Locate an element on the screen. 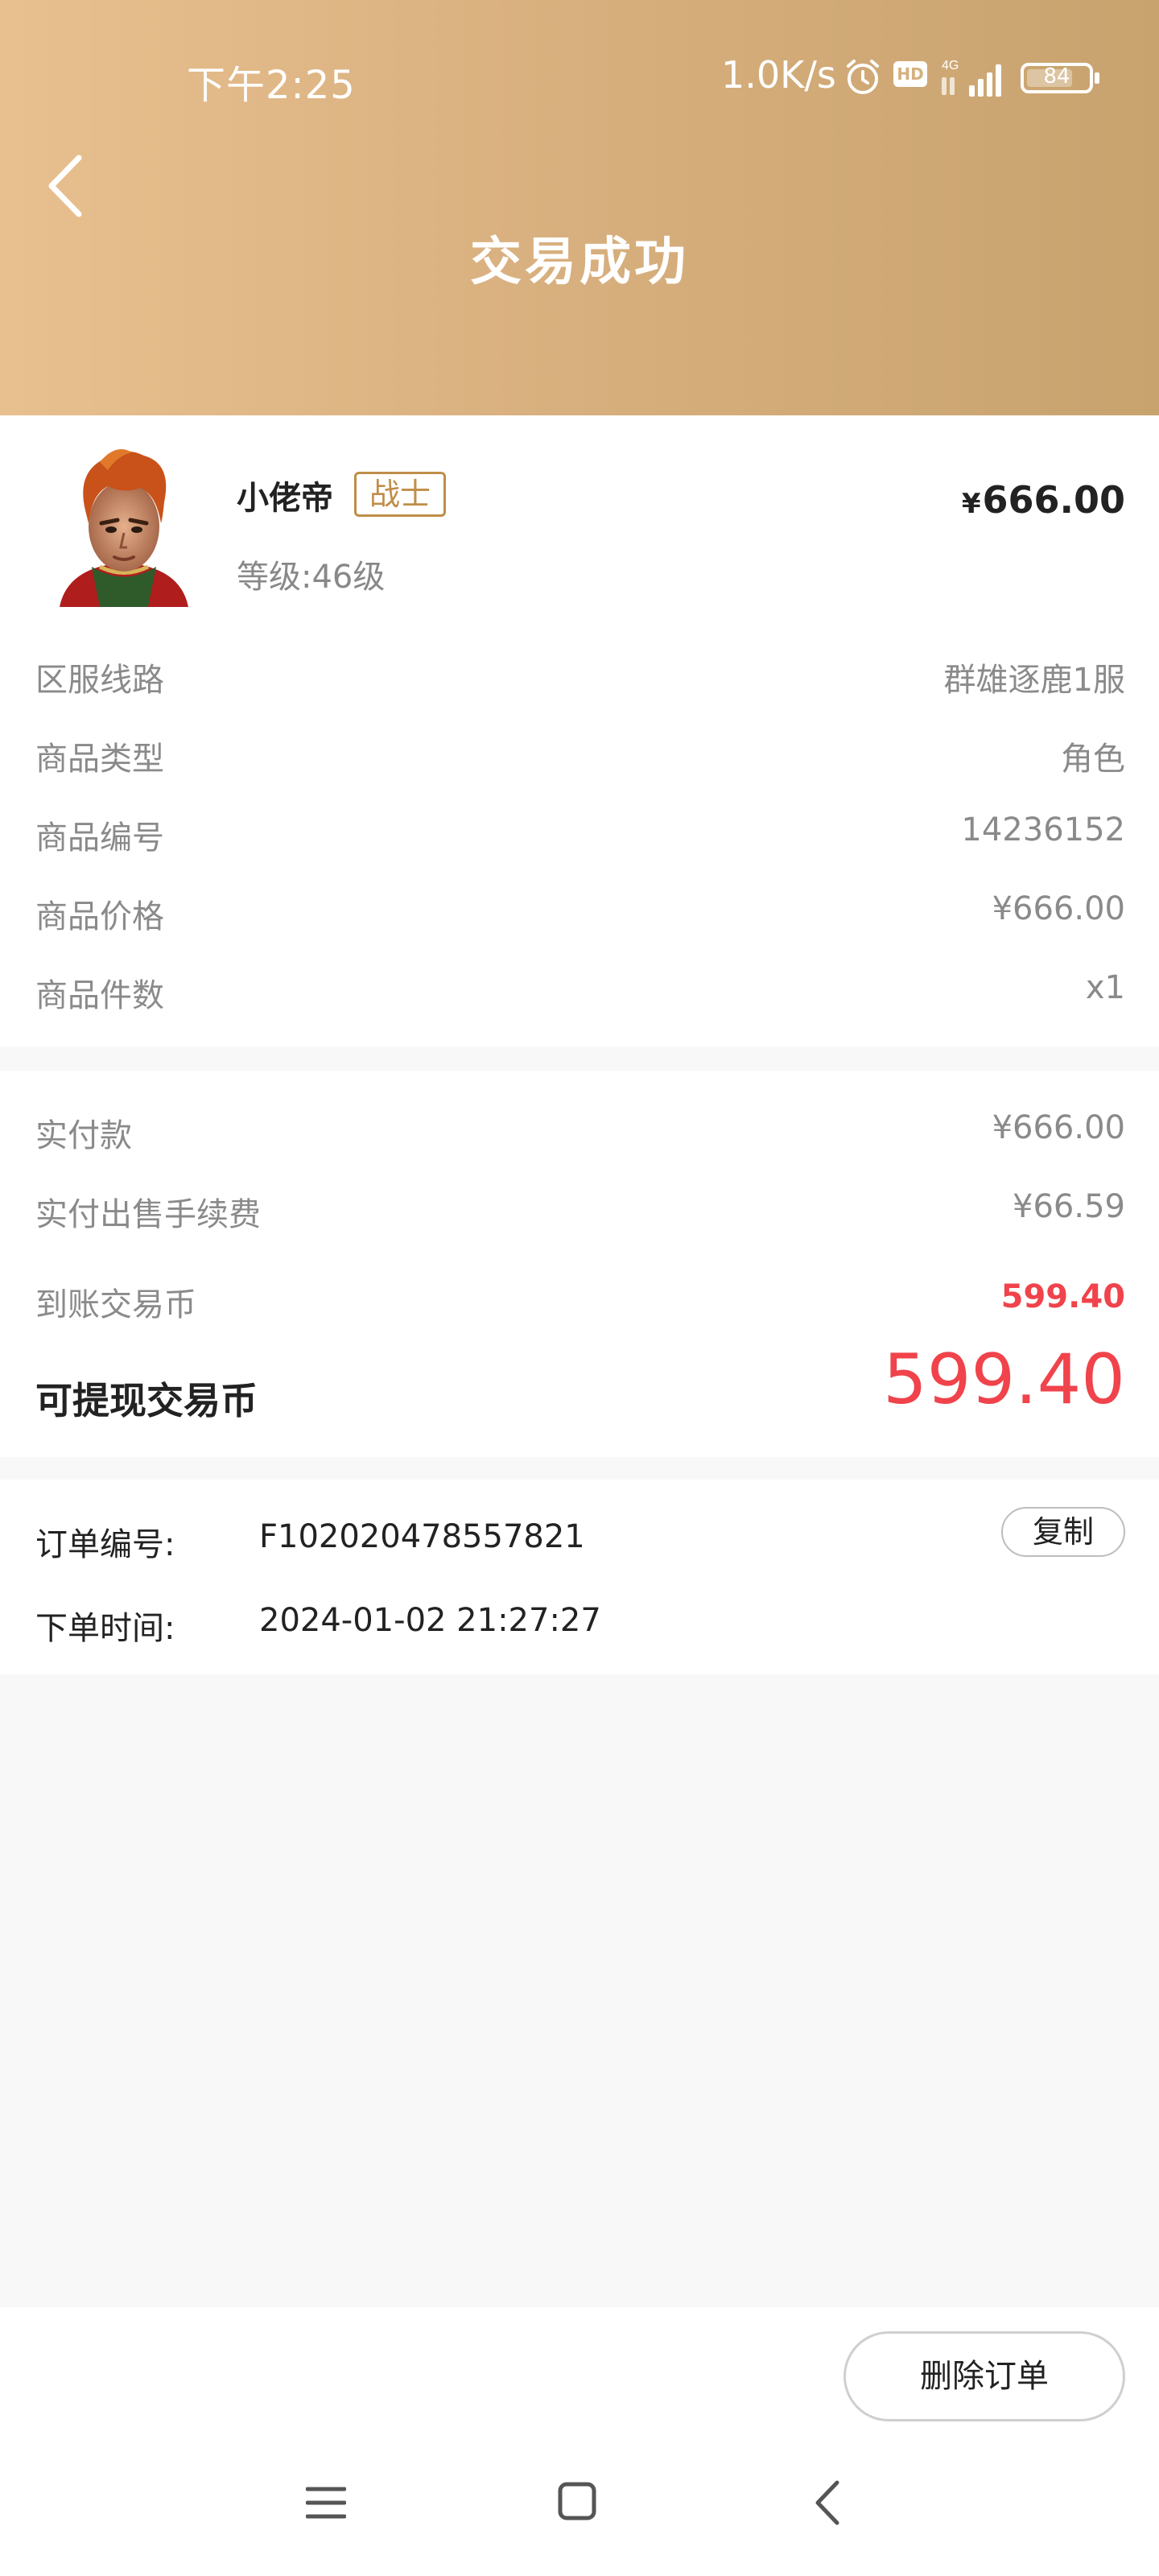 This screenshot has height=2576, width=1159. detail-value: x1 is located at coordinates (1105, 987).